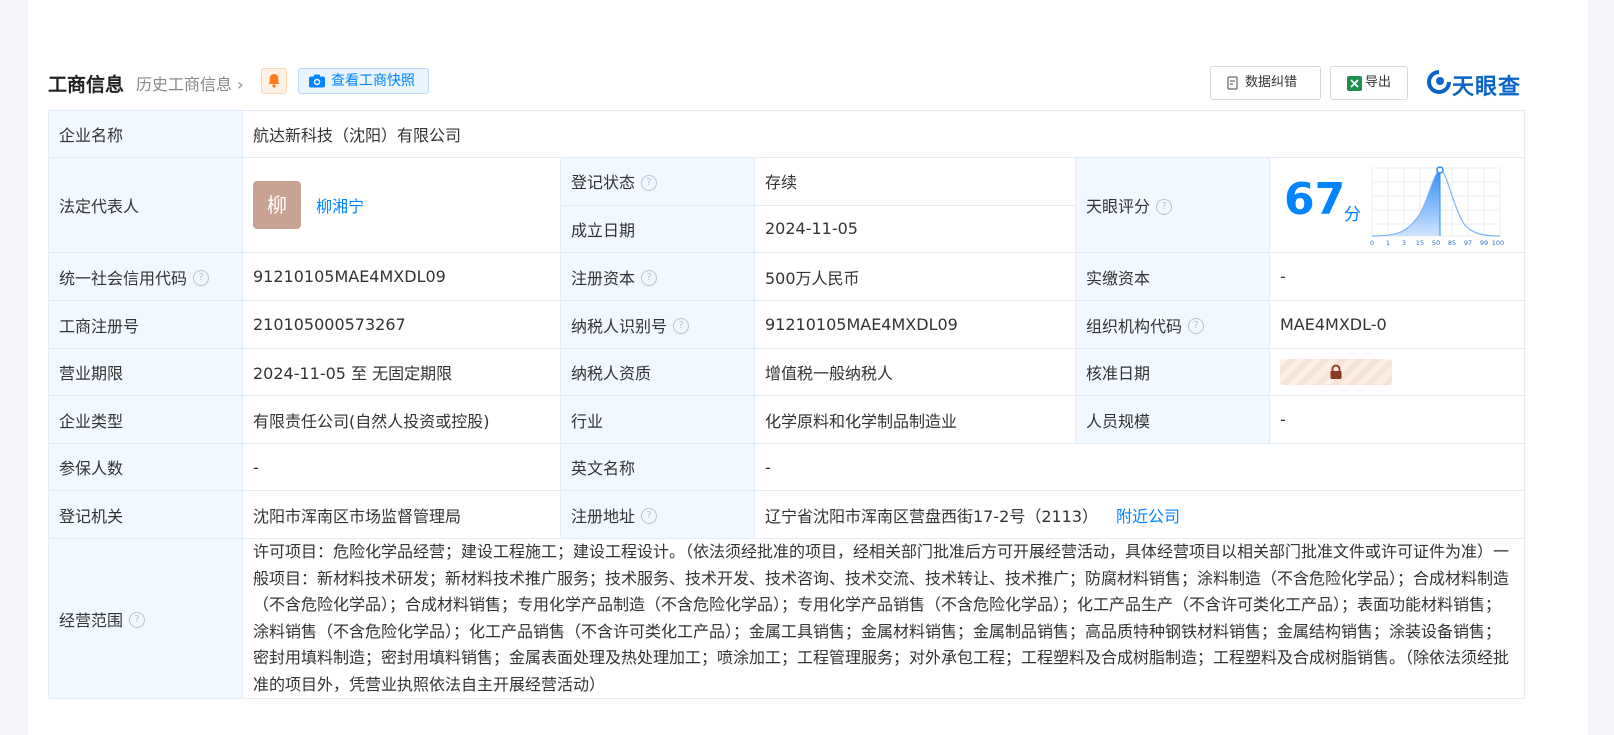 The height and width of the screenshot is (735, 1614). Describe the element at coordinates (1148, 516) in the screenshot. I see `nearby-companies-link: 附近公司` at that location.